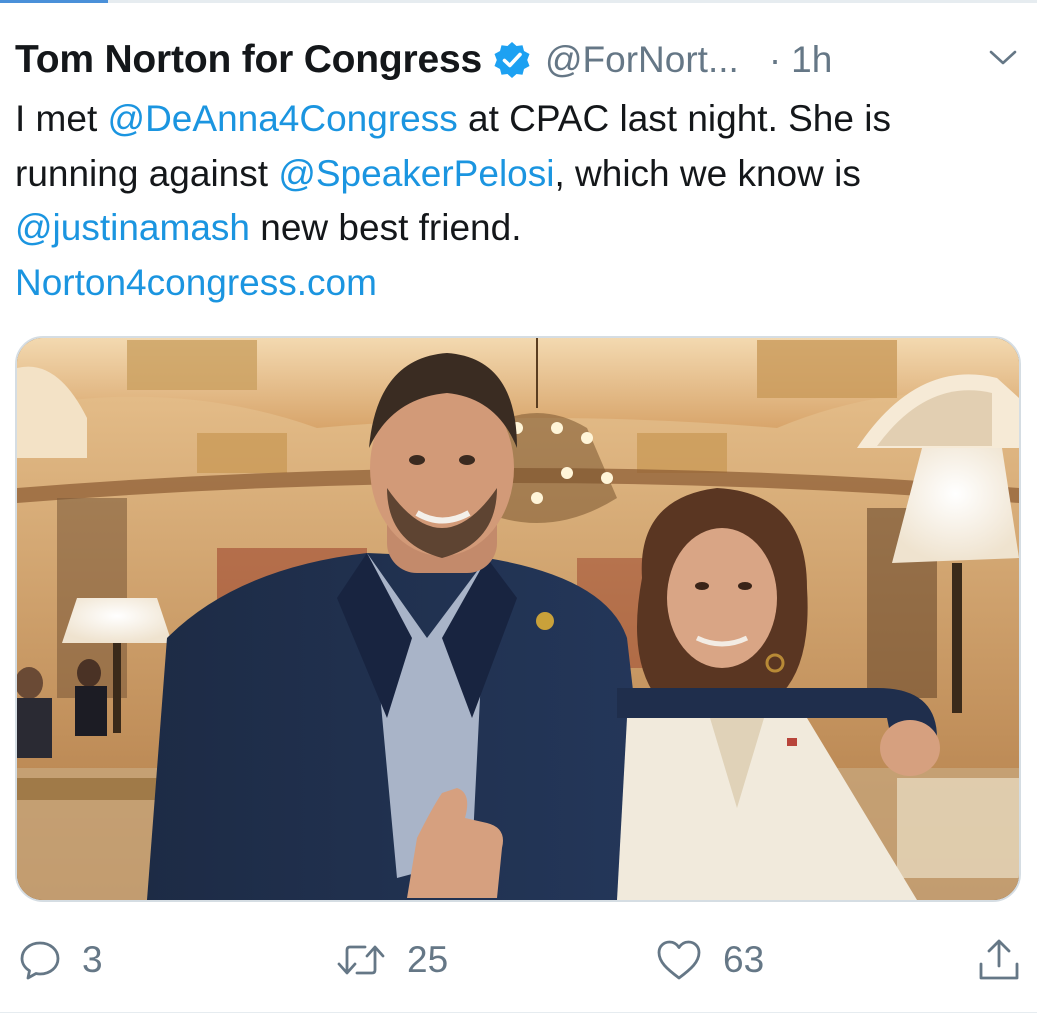  I want to click on timestamp: 1h, so click(811, 60).